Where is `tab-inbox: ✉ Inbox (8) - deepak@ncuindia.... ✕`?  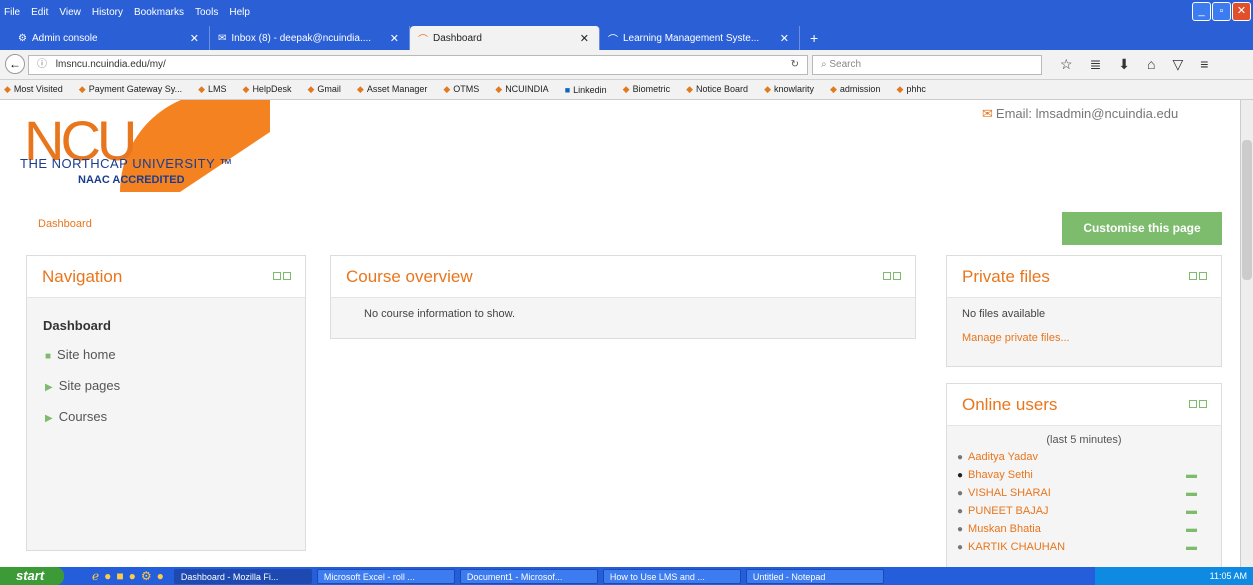
tab-inbox: ✉ Inbox (8) - deepak@ncuindia.... ✕ is located at coordinates (310, 38).